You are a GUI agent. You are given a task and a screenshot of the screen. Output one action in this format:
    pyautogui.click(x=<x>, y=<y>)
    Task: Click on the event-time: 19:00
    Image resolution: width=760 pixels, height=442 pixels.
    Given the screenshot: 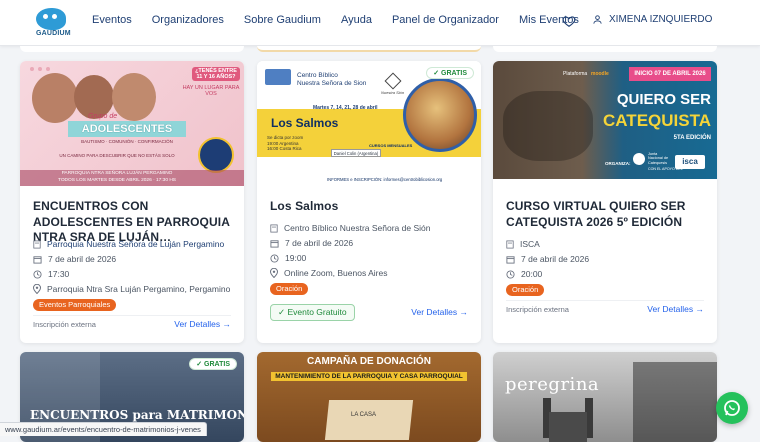 What is the action you would take?
    pyautogui.click(x=288, y=258)
    